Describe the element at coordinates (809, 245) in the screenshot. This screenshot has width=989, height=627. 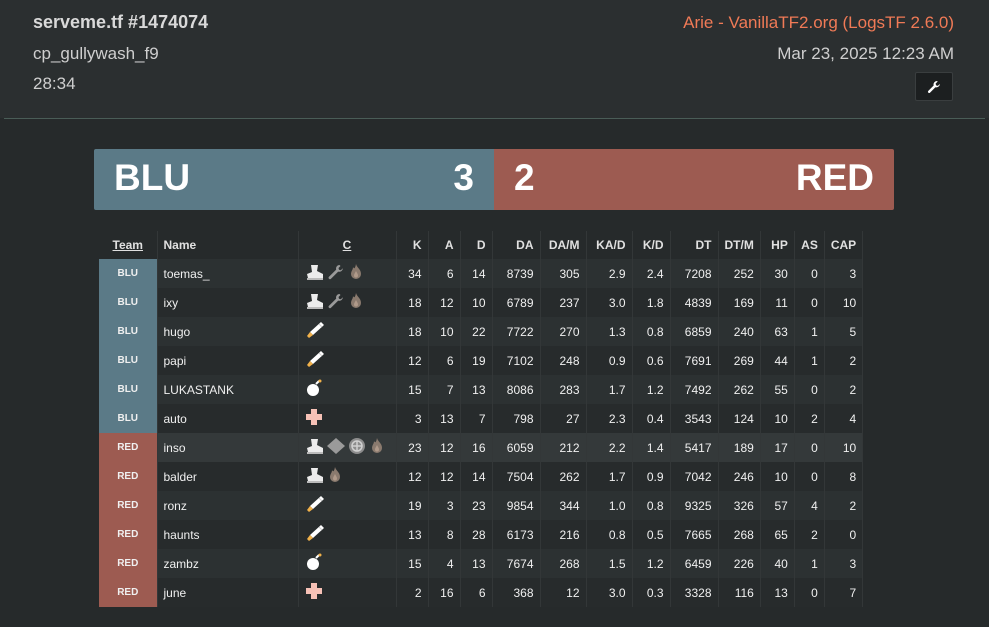
I see `col-header-airshots: AS` at that location.